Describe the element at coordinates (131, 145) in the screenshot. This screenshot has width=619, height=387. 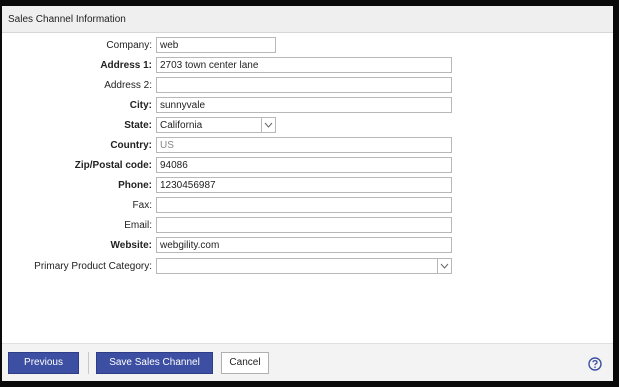
I see `country-label: Country:` at that location.